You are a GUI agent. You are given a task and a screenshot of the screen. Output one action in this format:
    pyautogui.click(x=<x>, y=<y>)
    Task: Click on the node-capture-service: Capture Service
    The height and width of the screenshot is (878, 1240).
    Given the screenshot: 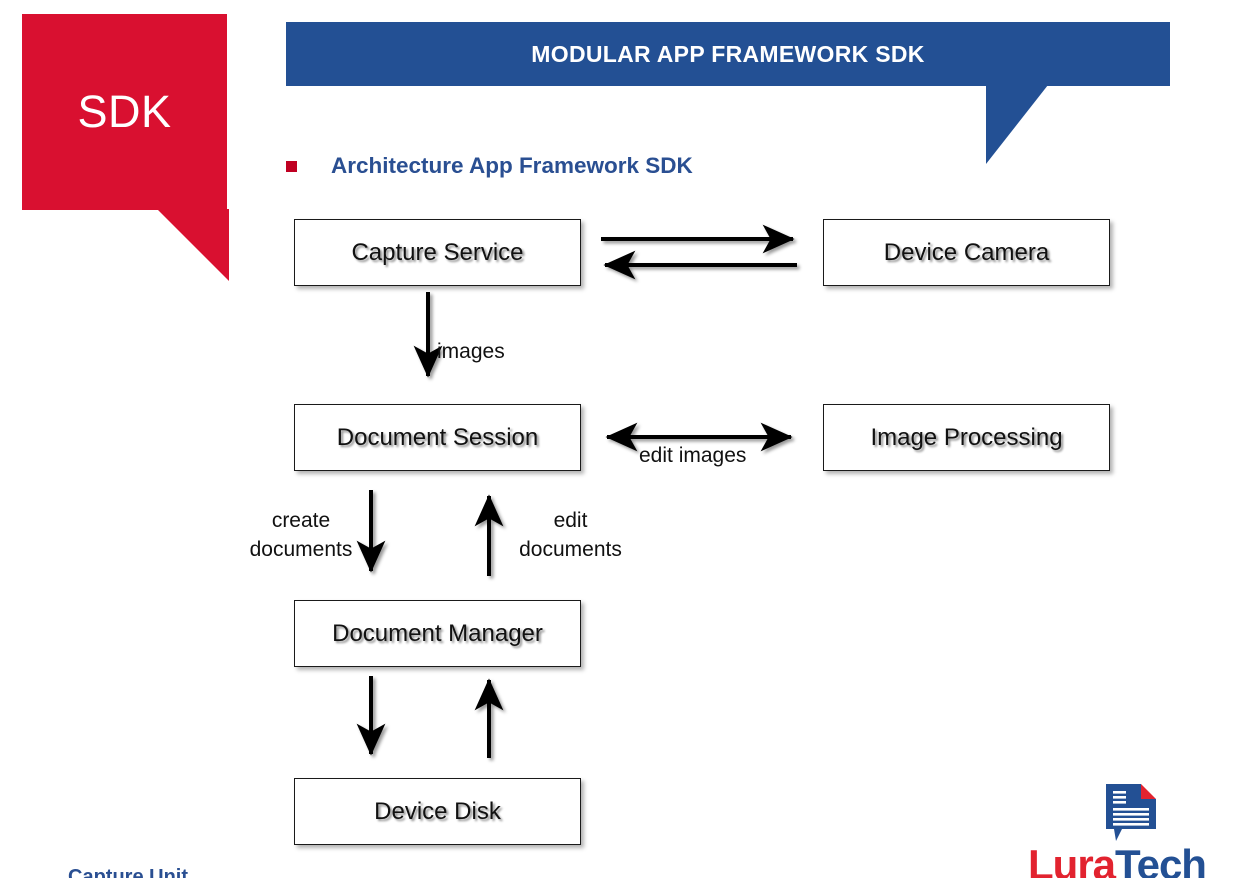 What is the action you would take?
    pyautogui.click(x=437, y=252)
    